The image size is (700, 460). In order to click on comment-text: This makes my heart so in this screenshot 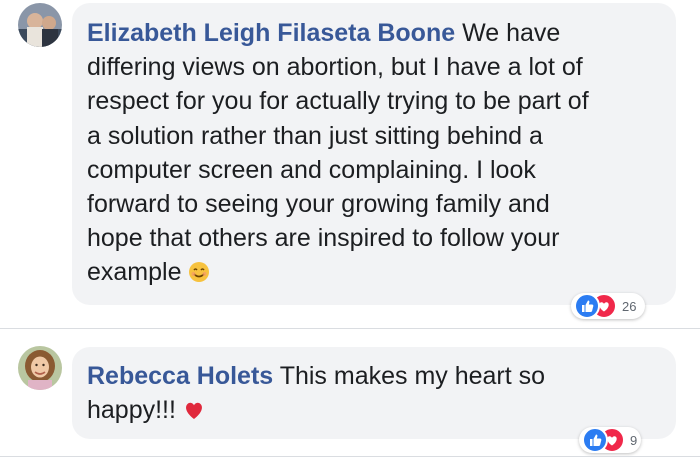, I will do `click(409, 376)`.